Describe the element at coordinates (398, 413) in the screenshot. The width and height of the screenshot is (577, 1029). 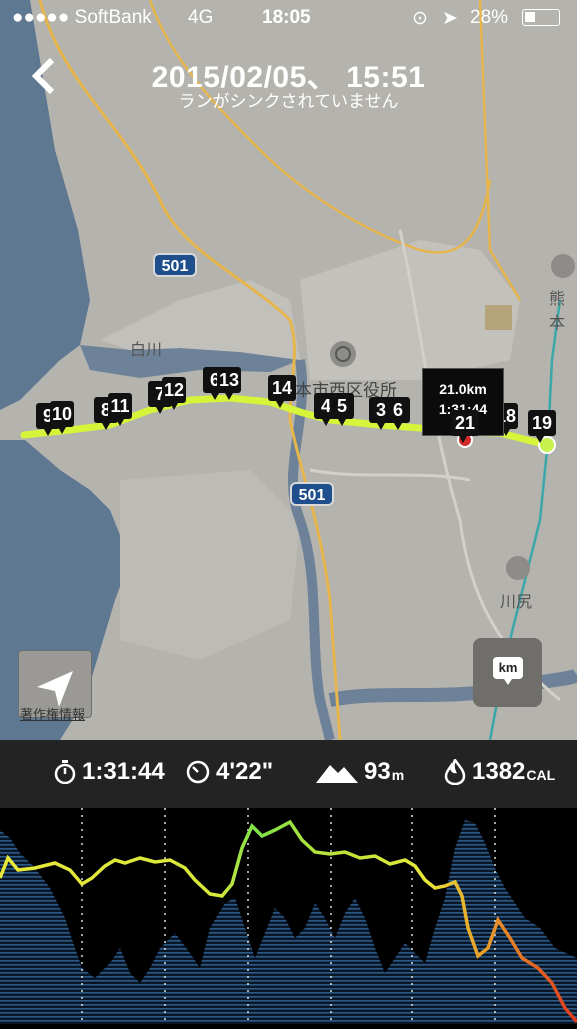
I see `km-marker: 6` at that location.